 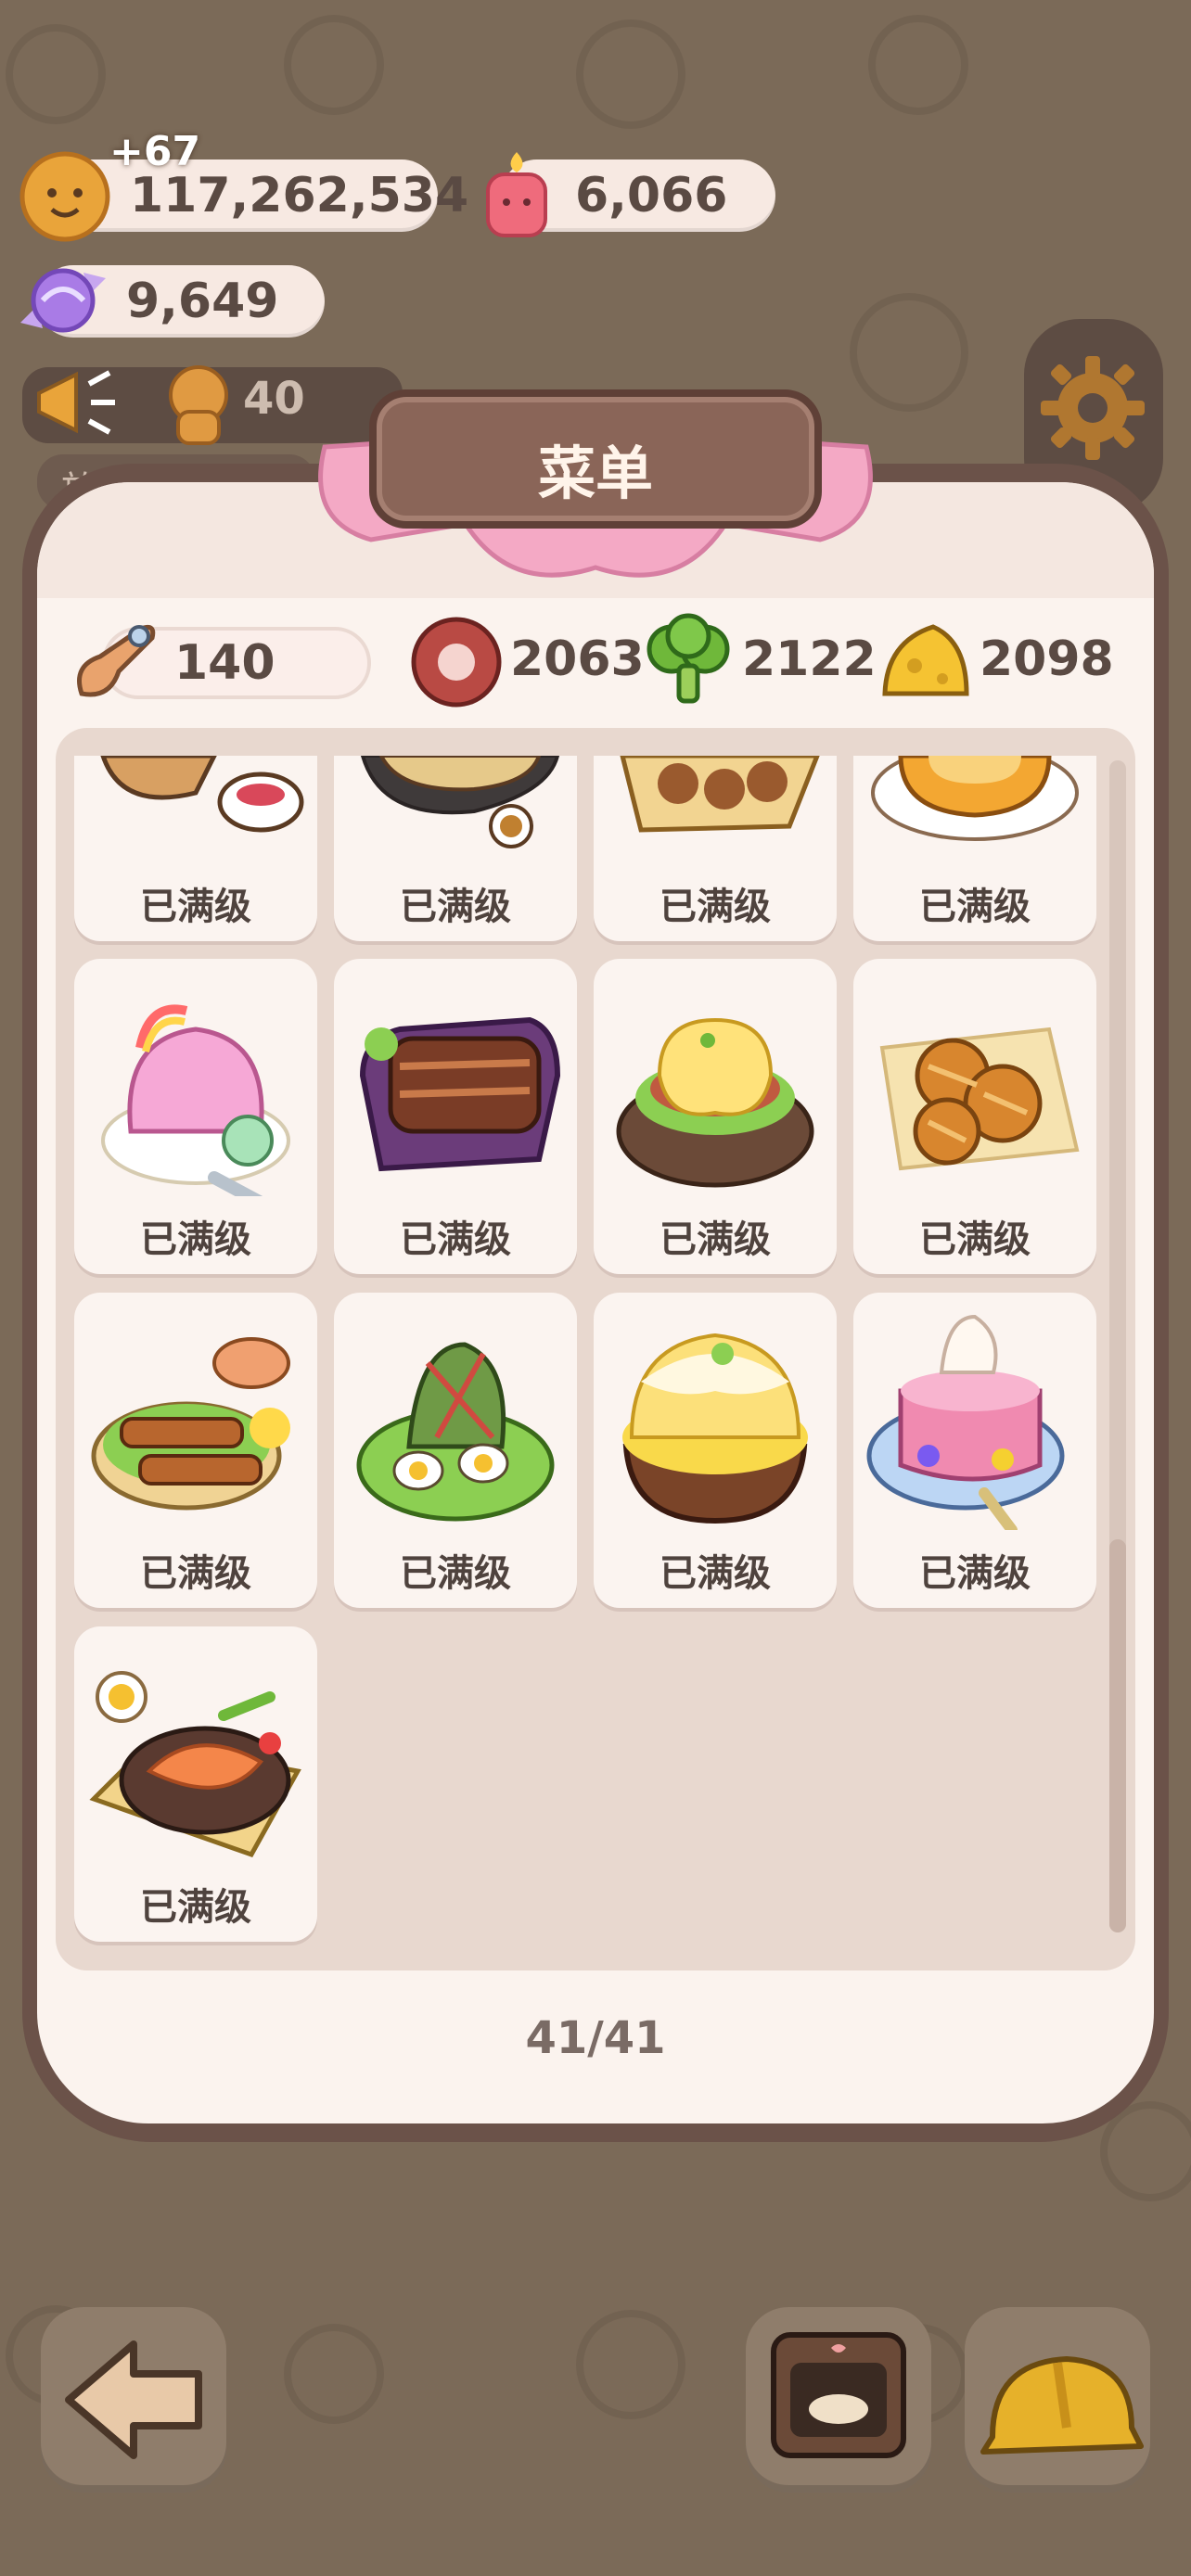 I want to click on toast-tea-dish-icon, so click(x=202, y=794).